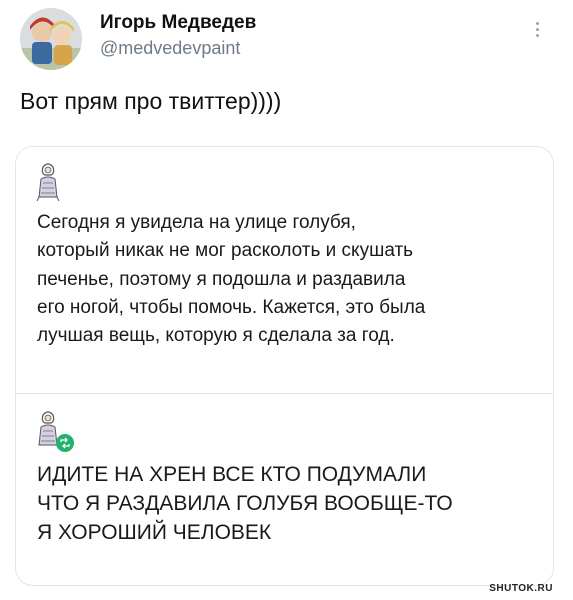 The width and height of the screenshot is (573, 600). What do you see at coordinates (225, 251) in the screenshot?
I see `post-line: который никак не мог расколоть и скушать` at bounding box center [225, 251].